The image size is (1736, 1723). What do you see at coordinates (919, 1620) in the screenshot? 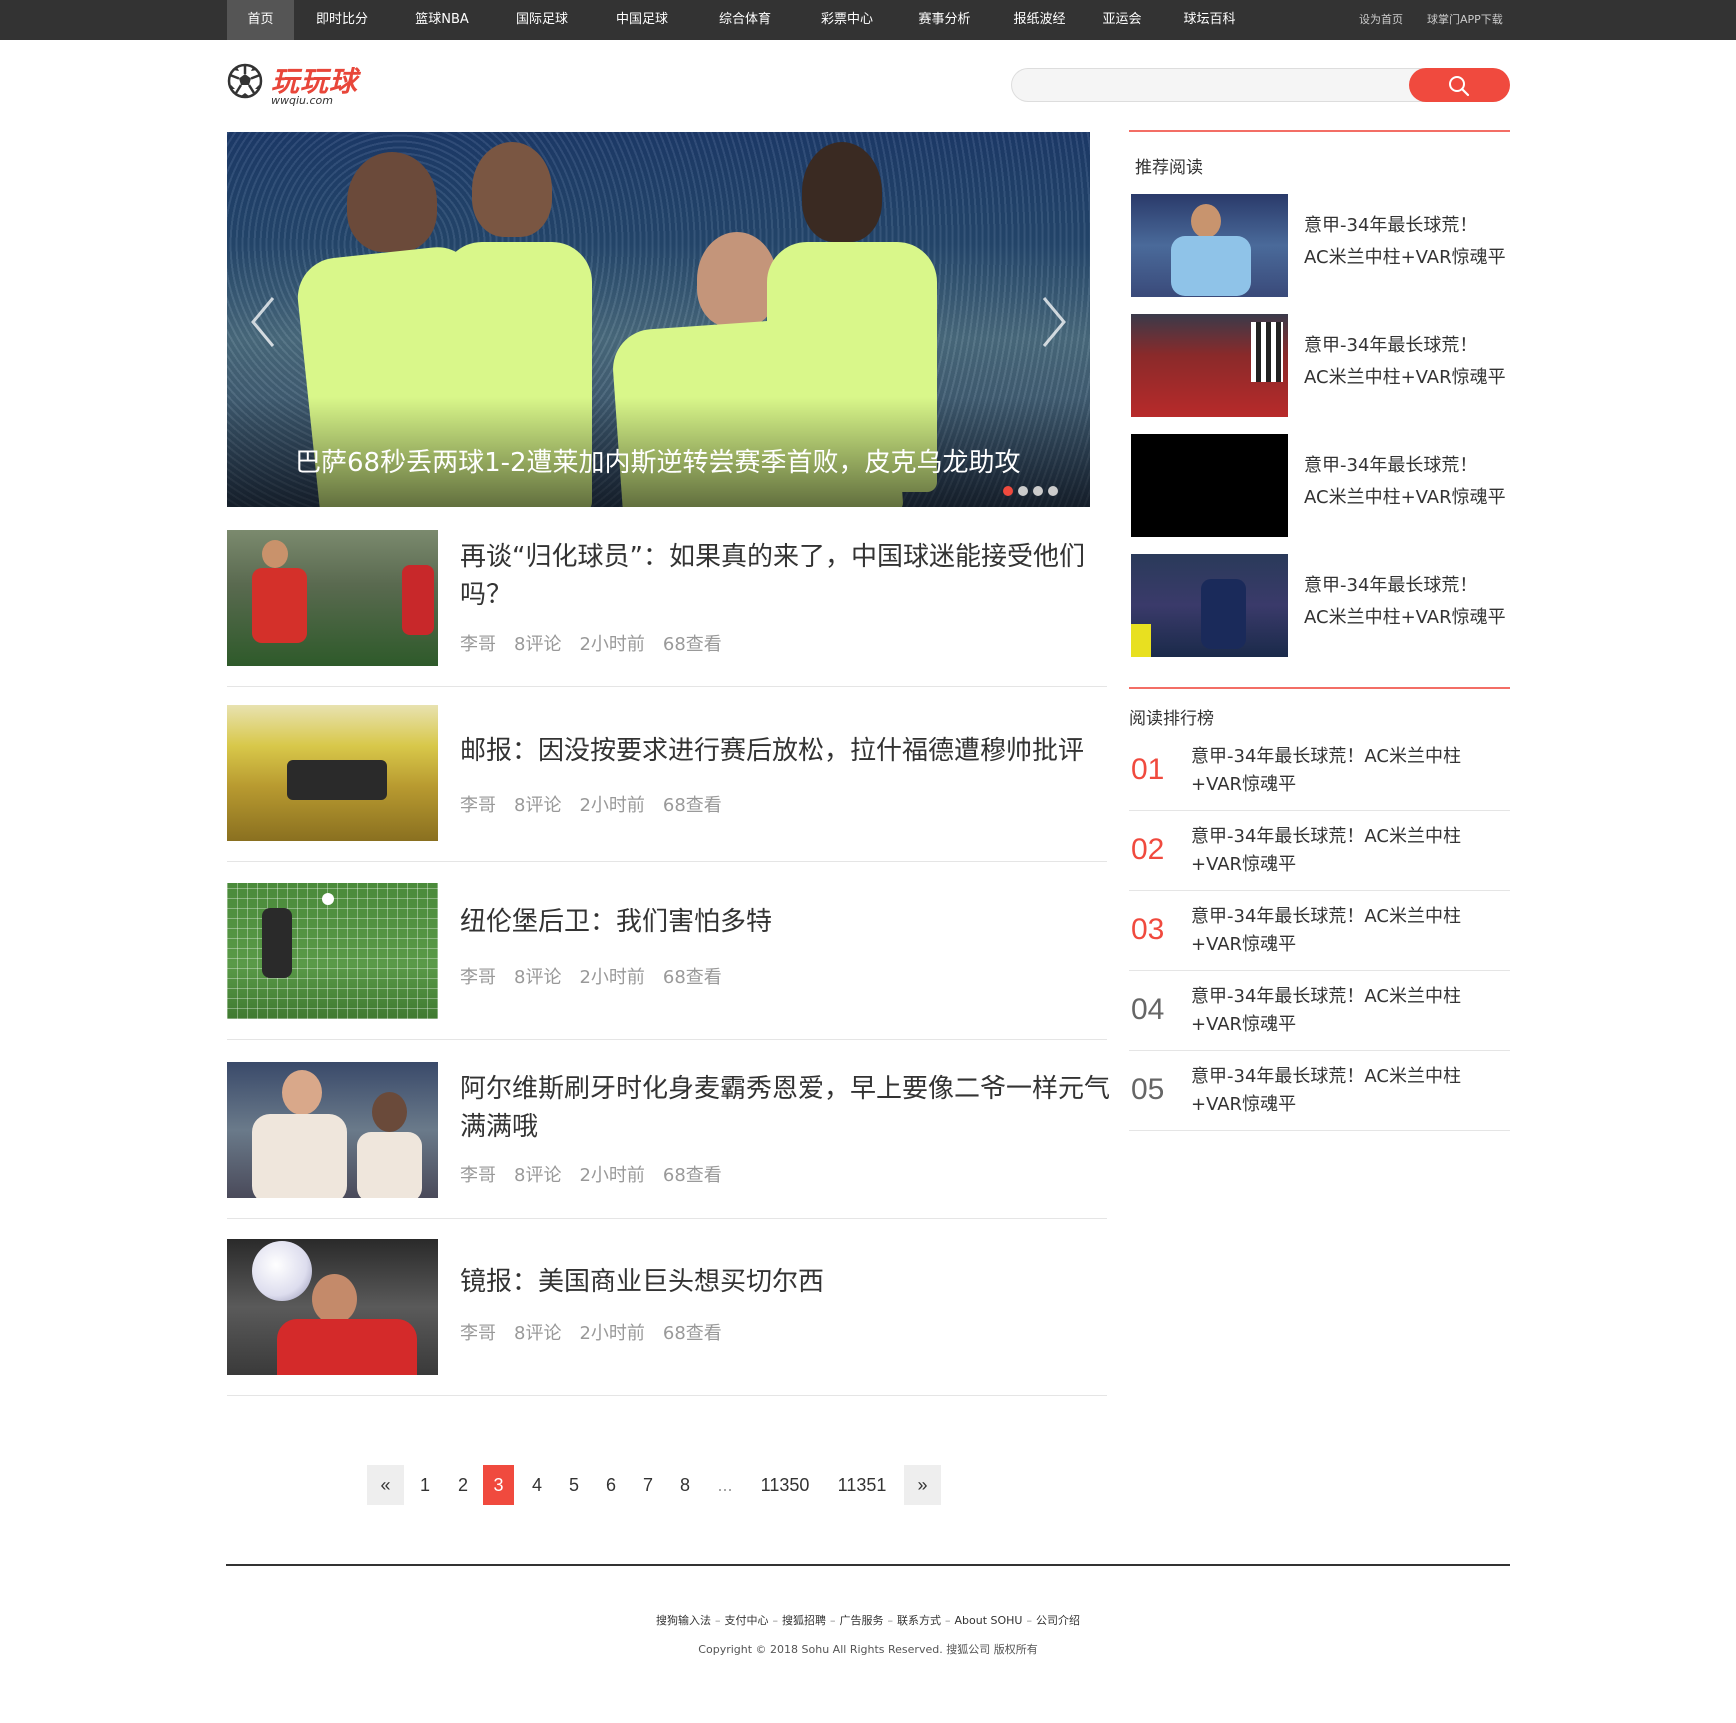
I see `footer-link: 联系方式` at bounding box center [919, 1620].